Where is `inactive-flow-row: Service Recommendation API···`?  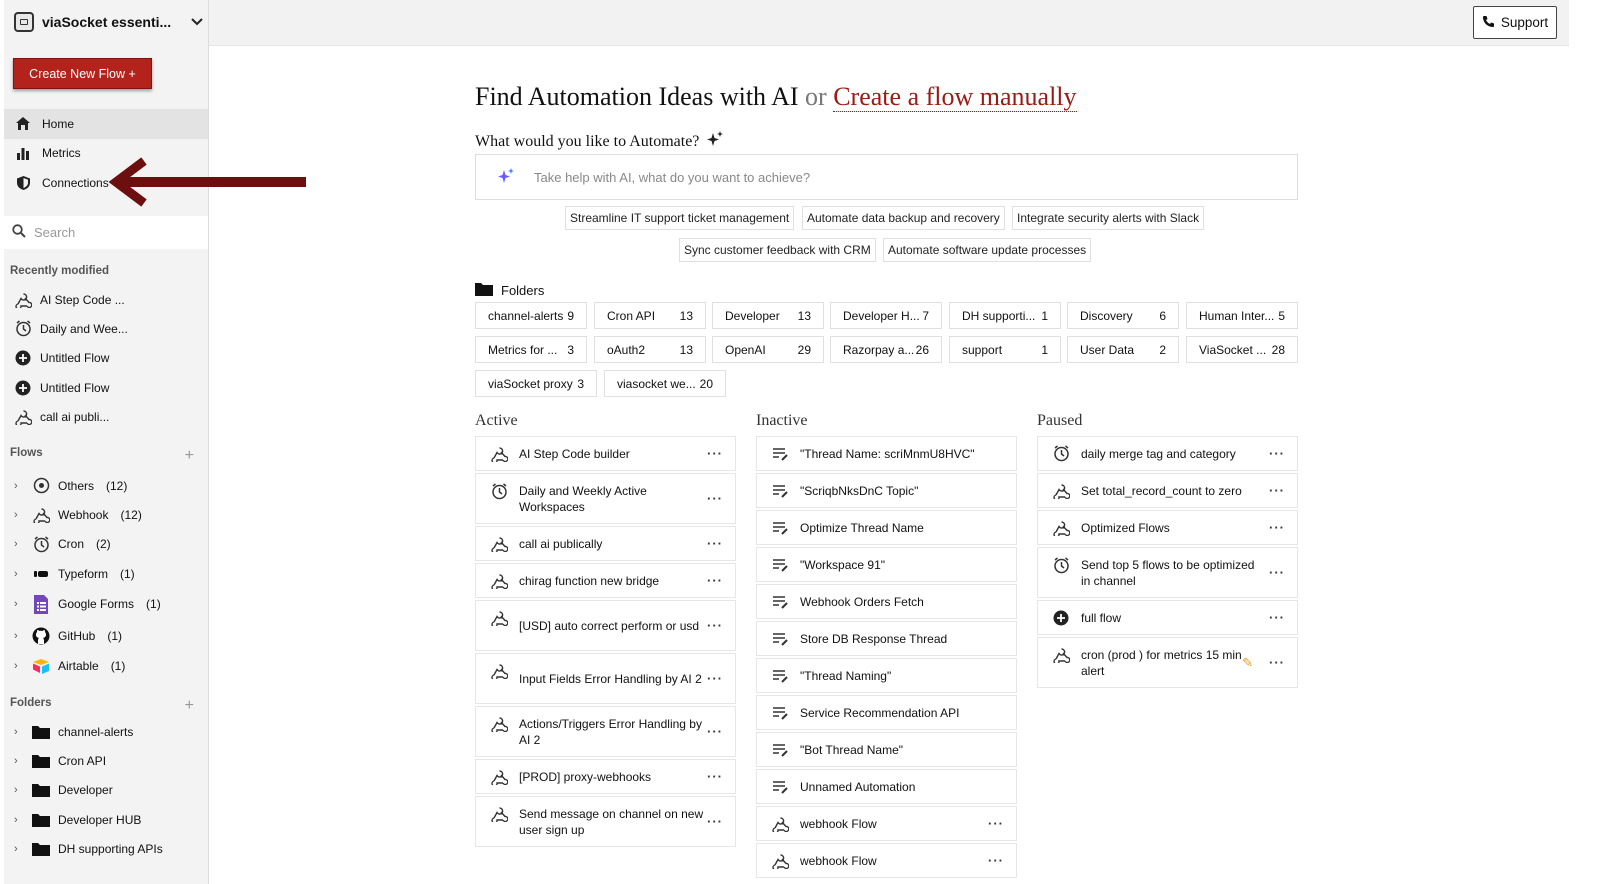 inactive-flow-row: Service Recommendation API··· is located at coordinates (886, 712).